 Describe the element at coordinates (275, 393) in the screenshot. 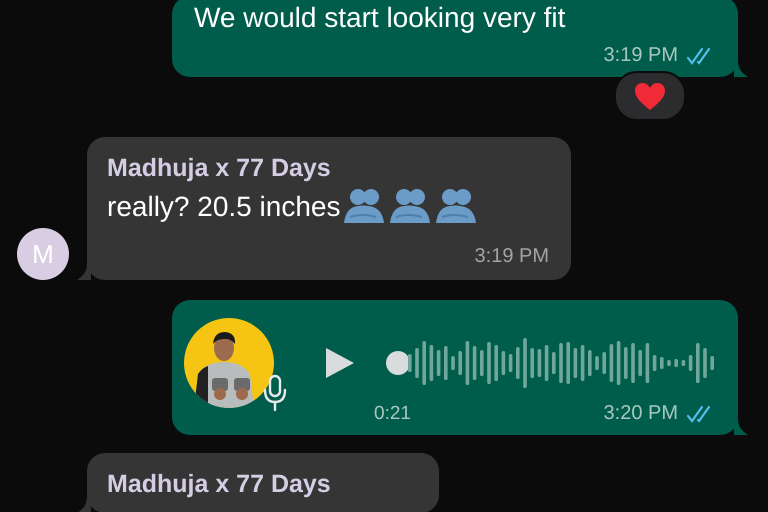

I see `microphone-icon` at that location.